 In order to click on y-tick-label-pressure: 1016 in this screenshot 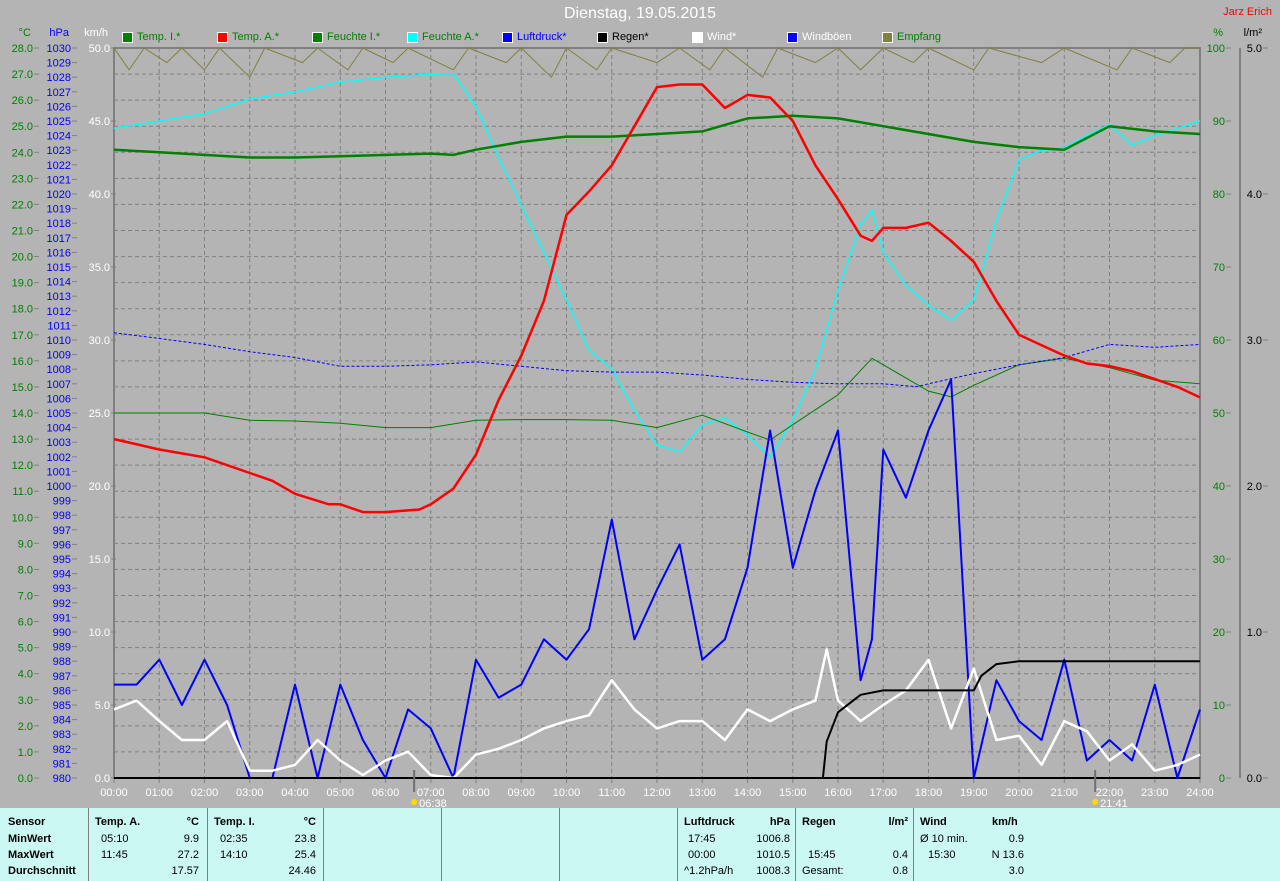, I will do `click(59, 253)`.